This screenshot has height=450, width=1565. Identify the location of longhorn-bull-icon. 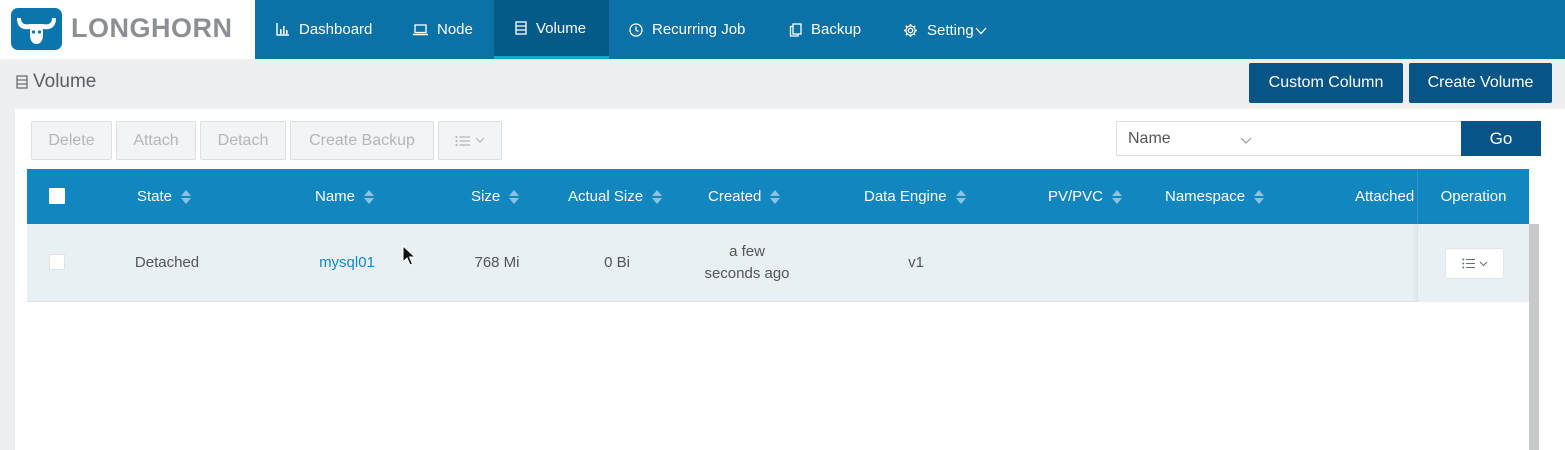
(36, 29).